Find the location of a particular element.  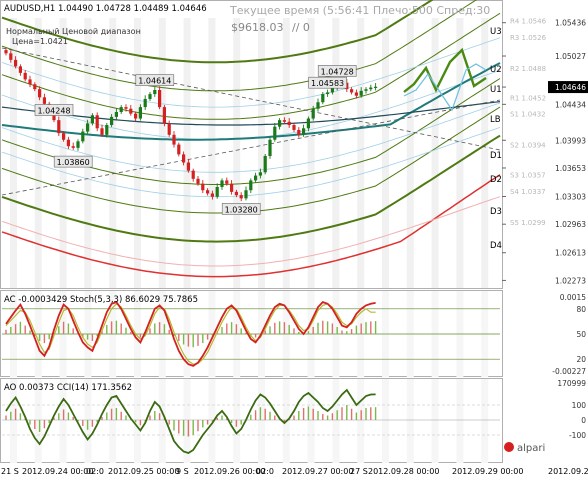

y-tick-label: 1.03303 is located at coordinates (570, 196).